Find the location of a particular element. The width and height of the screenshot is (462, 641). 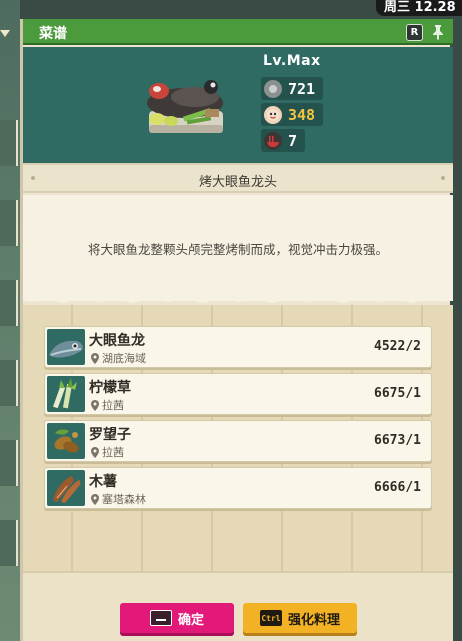

pin-icon is located at coordinates (438, 32).